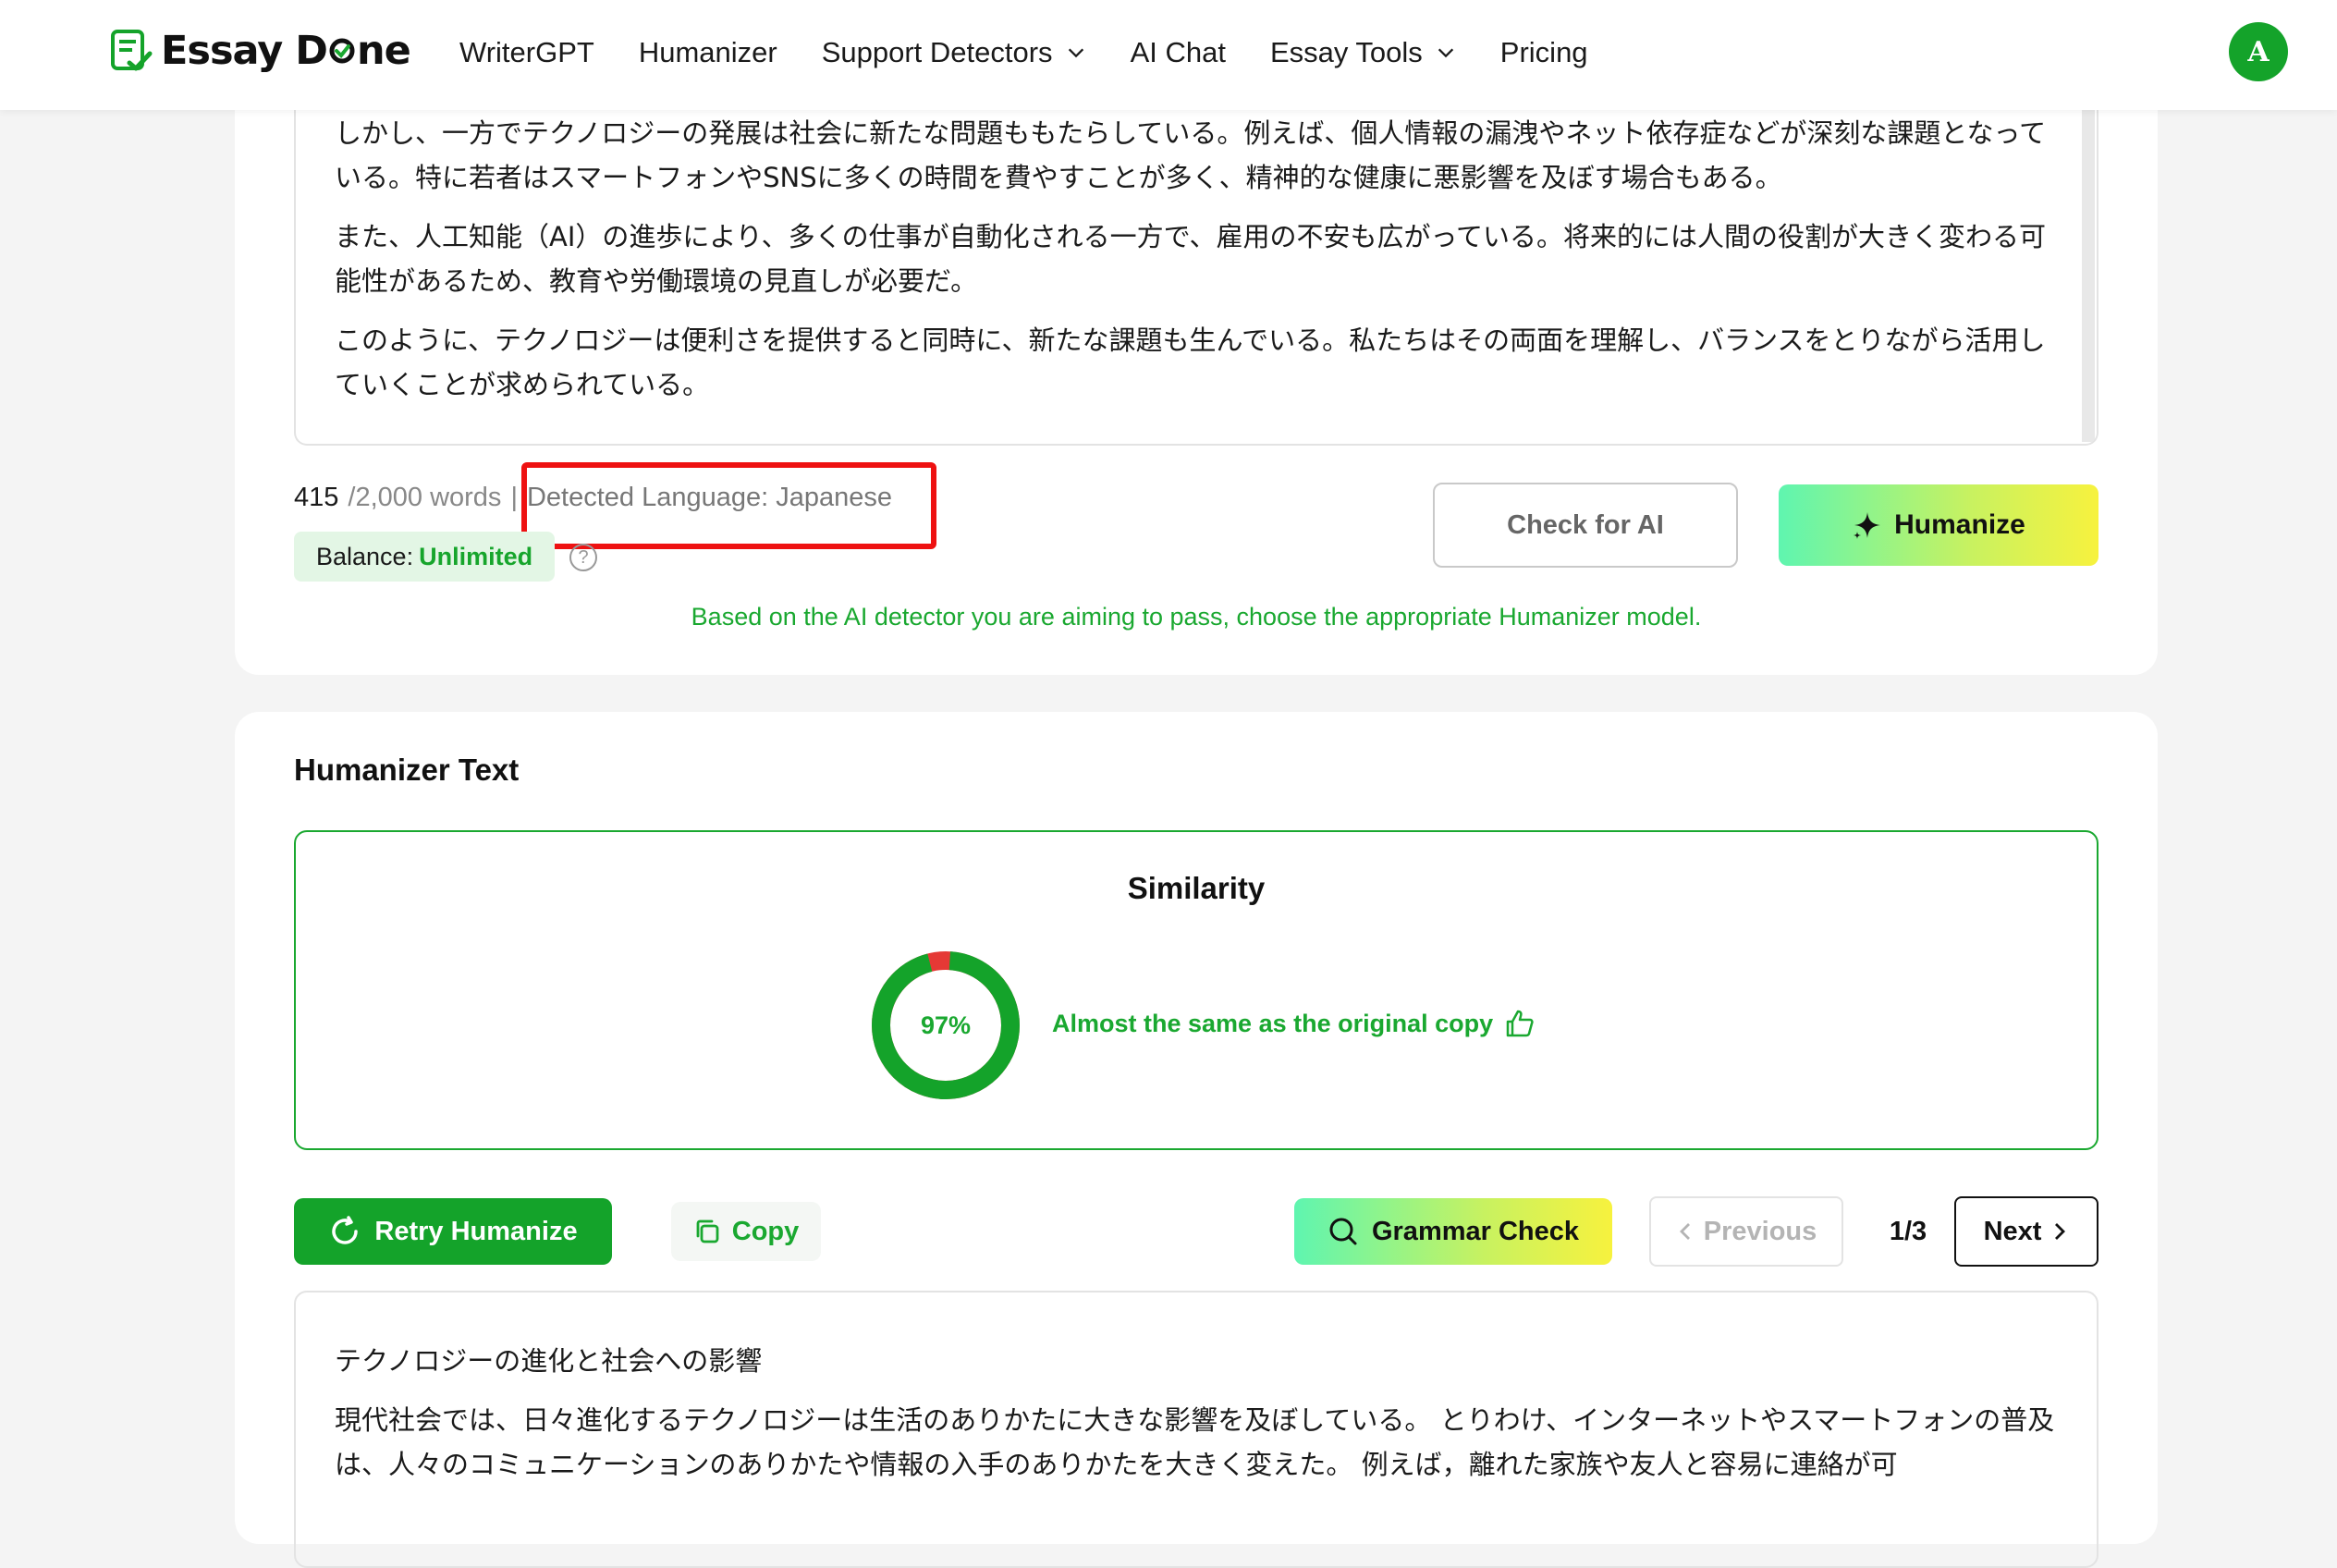 Image resolution: width=2337 pixels, height=1568 pixels. What do you see at coordinates (383, 51) in the screenshot?
I see `logo-text-b: ne` at bounding box center [383, 51].